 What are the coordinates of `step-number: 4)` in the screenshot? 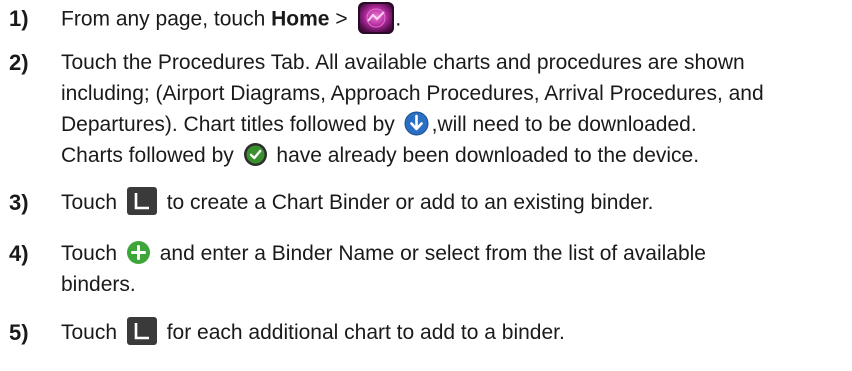 It's located at (19, 253).